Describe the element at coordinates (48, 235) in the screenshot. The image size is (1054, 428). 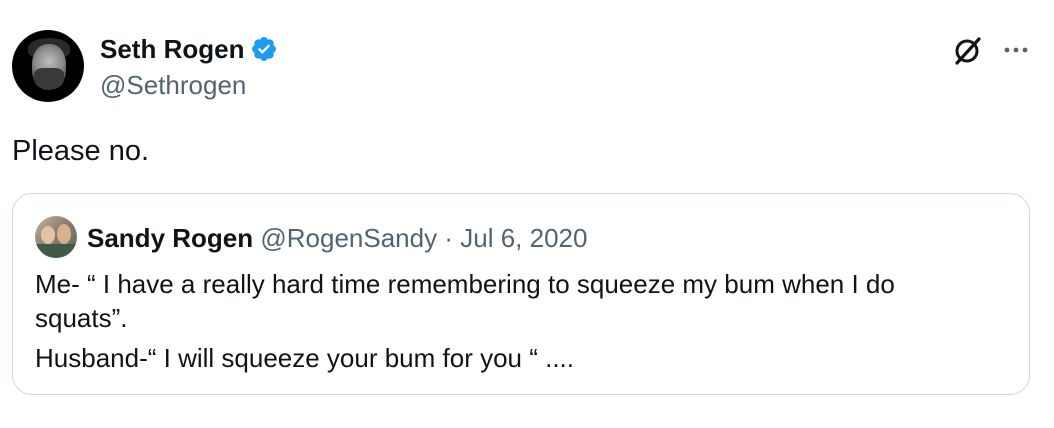
I see `avatar-person-left` at that location.